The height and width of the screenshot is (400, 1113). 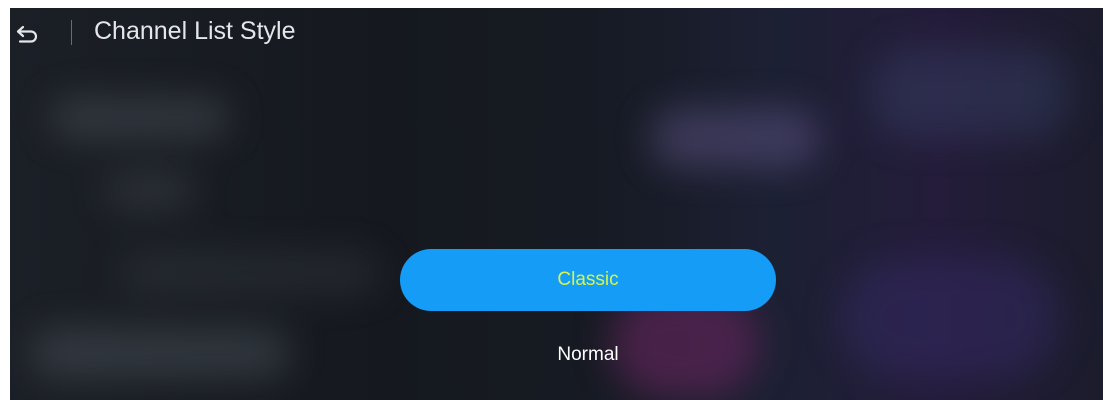 I want to click on option-classic-label: Classic, so click(x=588, y=279).